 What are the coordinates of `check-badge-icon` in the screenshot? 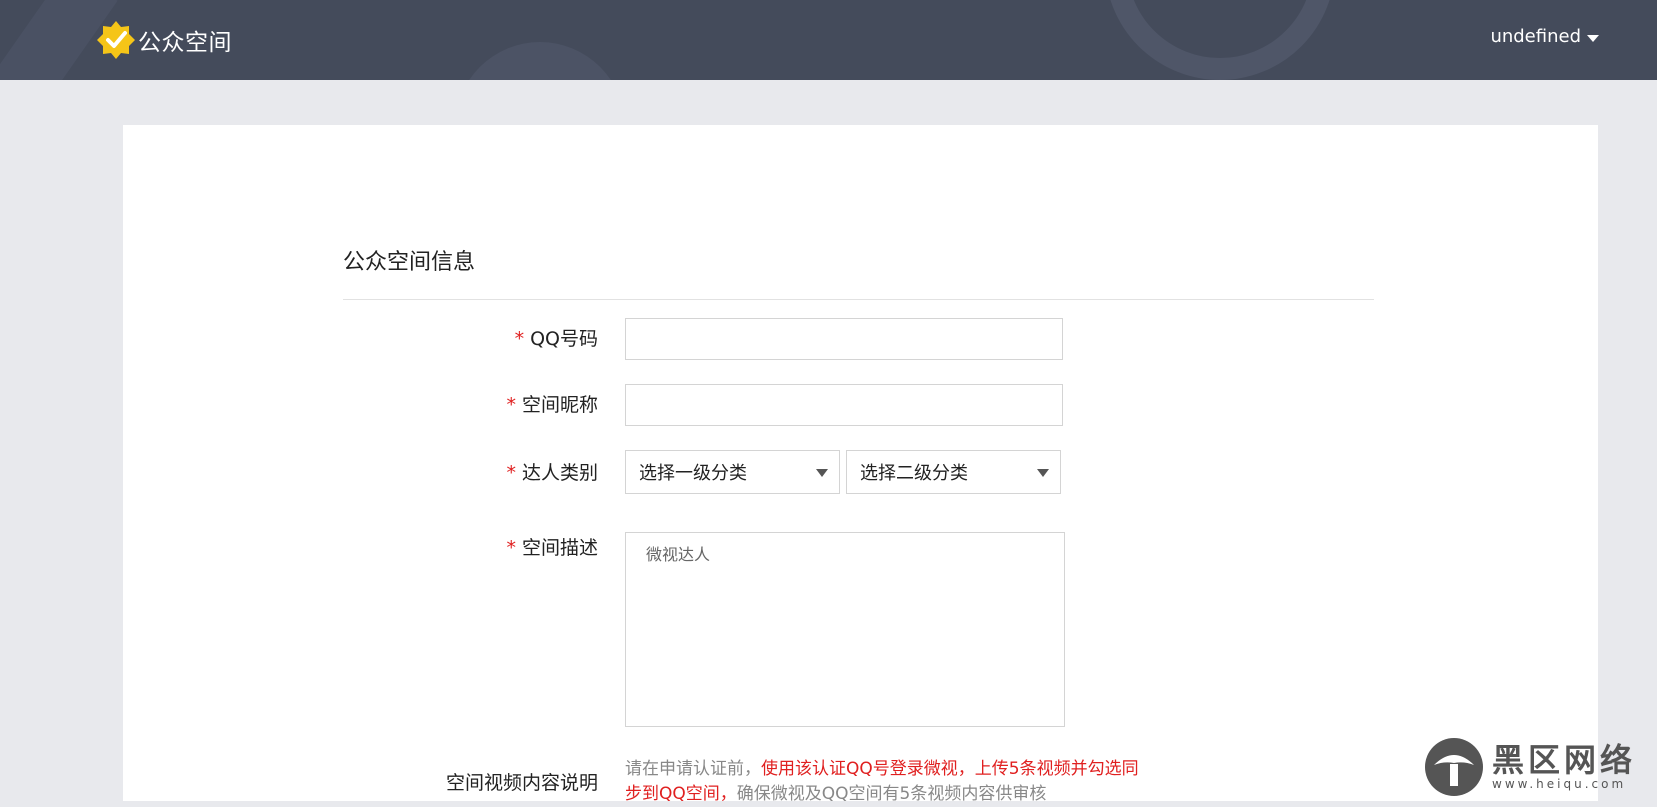 It's located at (116, 40).